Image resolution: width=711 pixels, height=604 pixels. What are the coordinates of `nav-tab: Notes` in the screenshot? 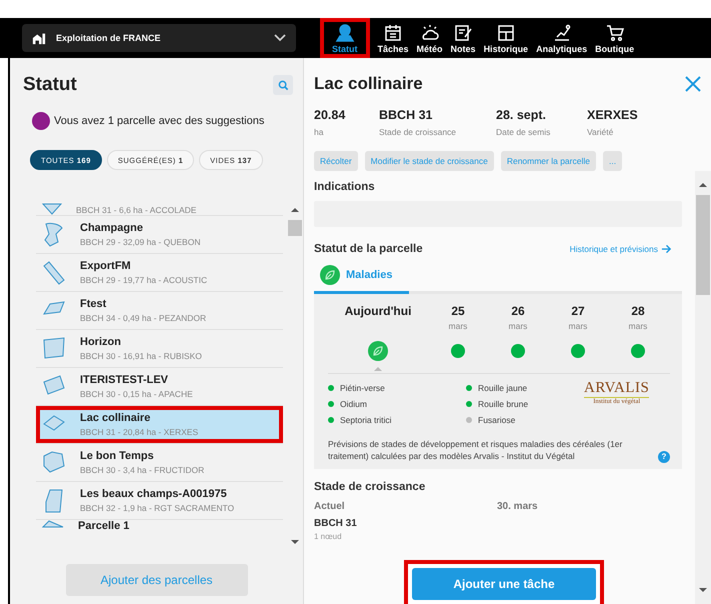 It's located at (463, 38).